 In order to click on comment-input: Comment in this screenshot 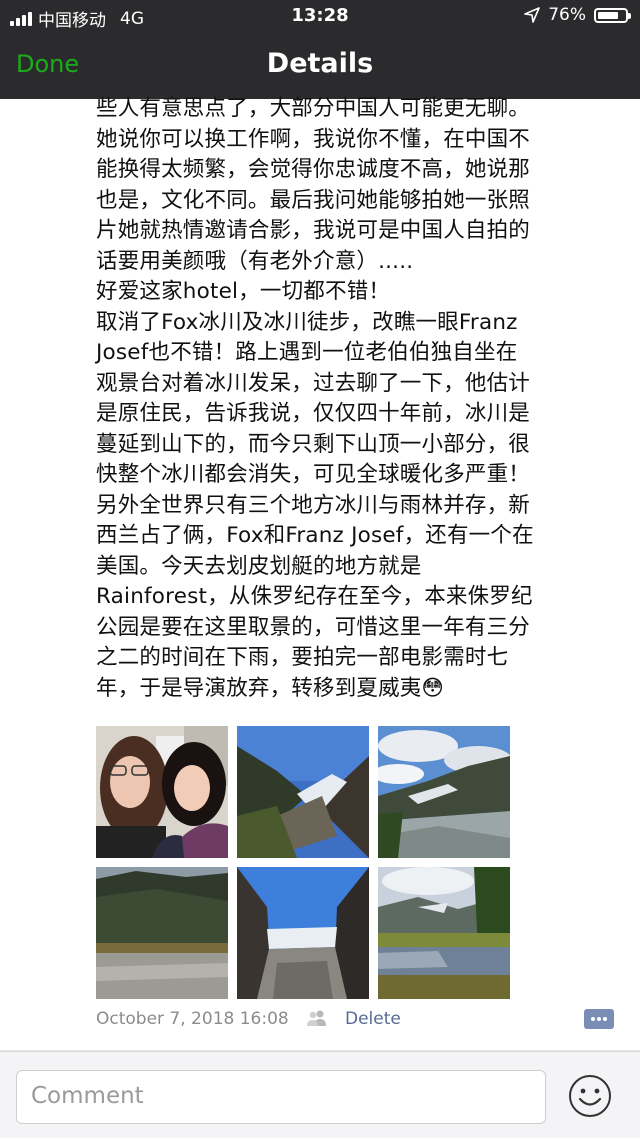, I will do `click(281, 1097)`.